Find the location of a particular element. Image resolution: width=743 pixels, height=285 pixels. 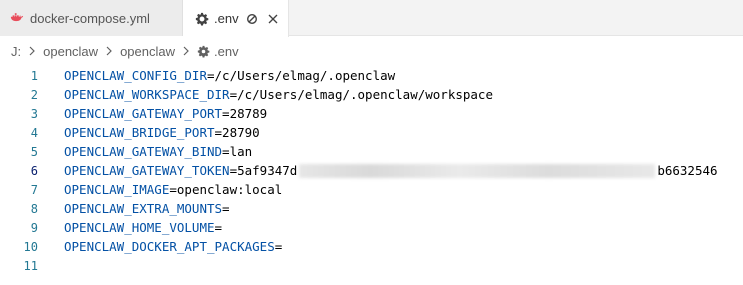

env-value: 28789 is located at coordinates (248, 113).